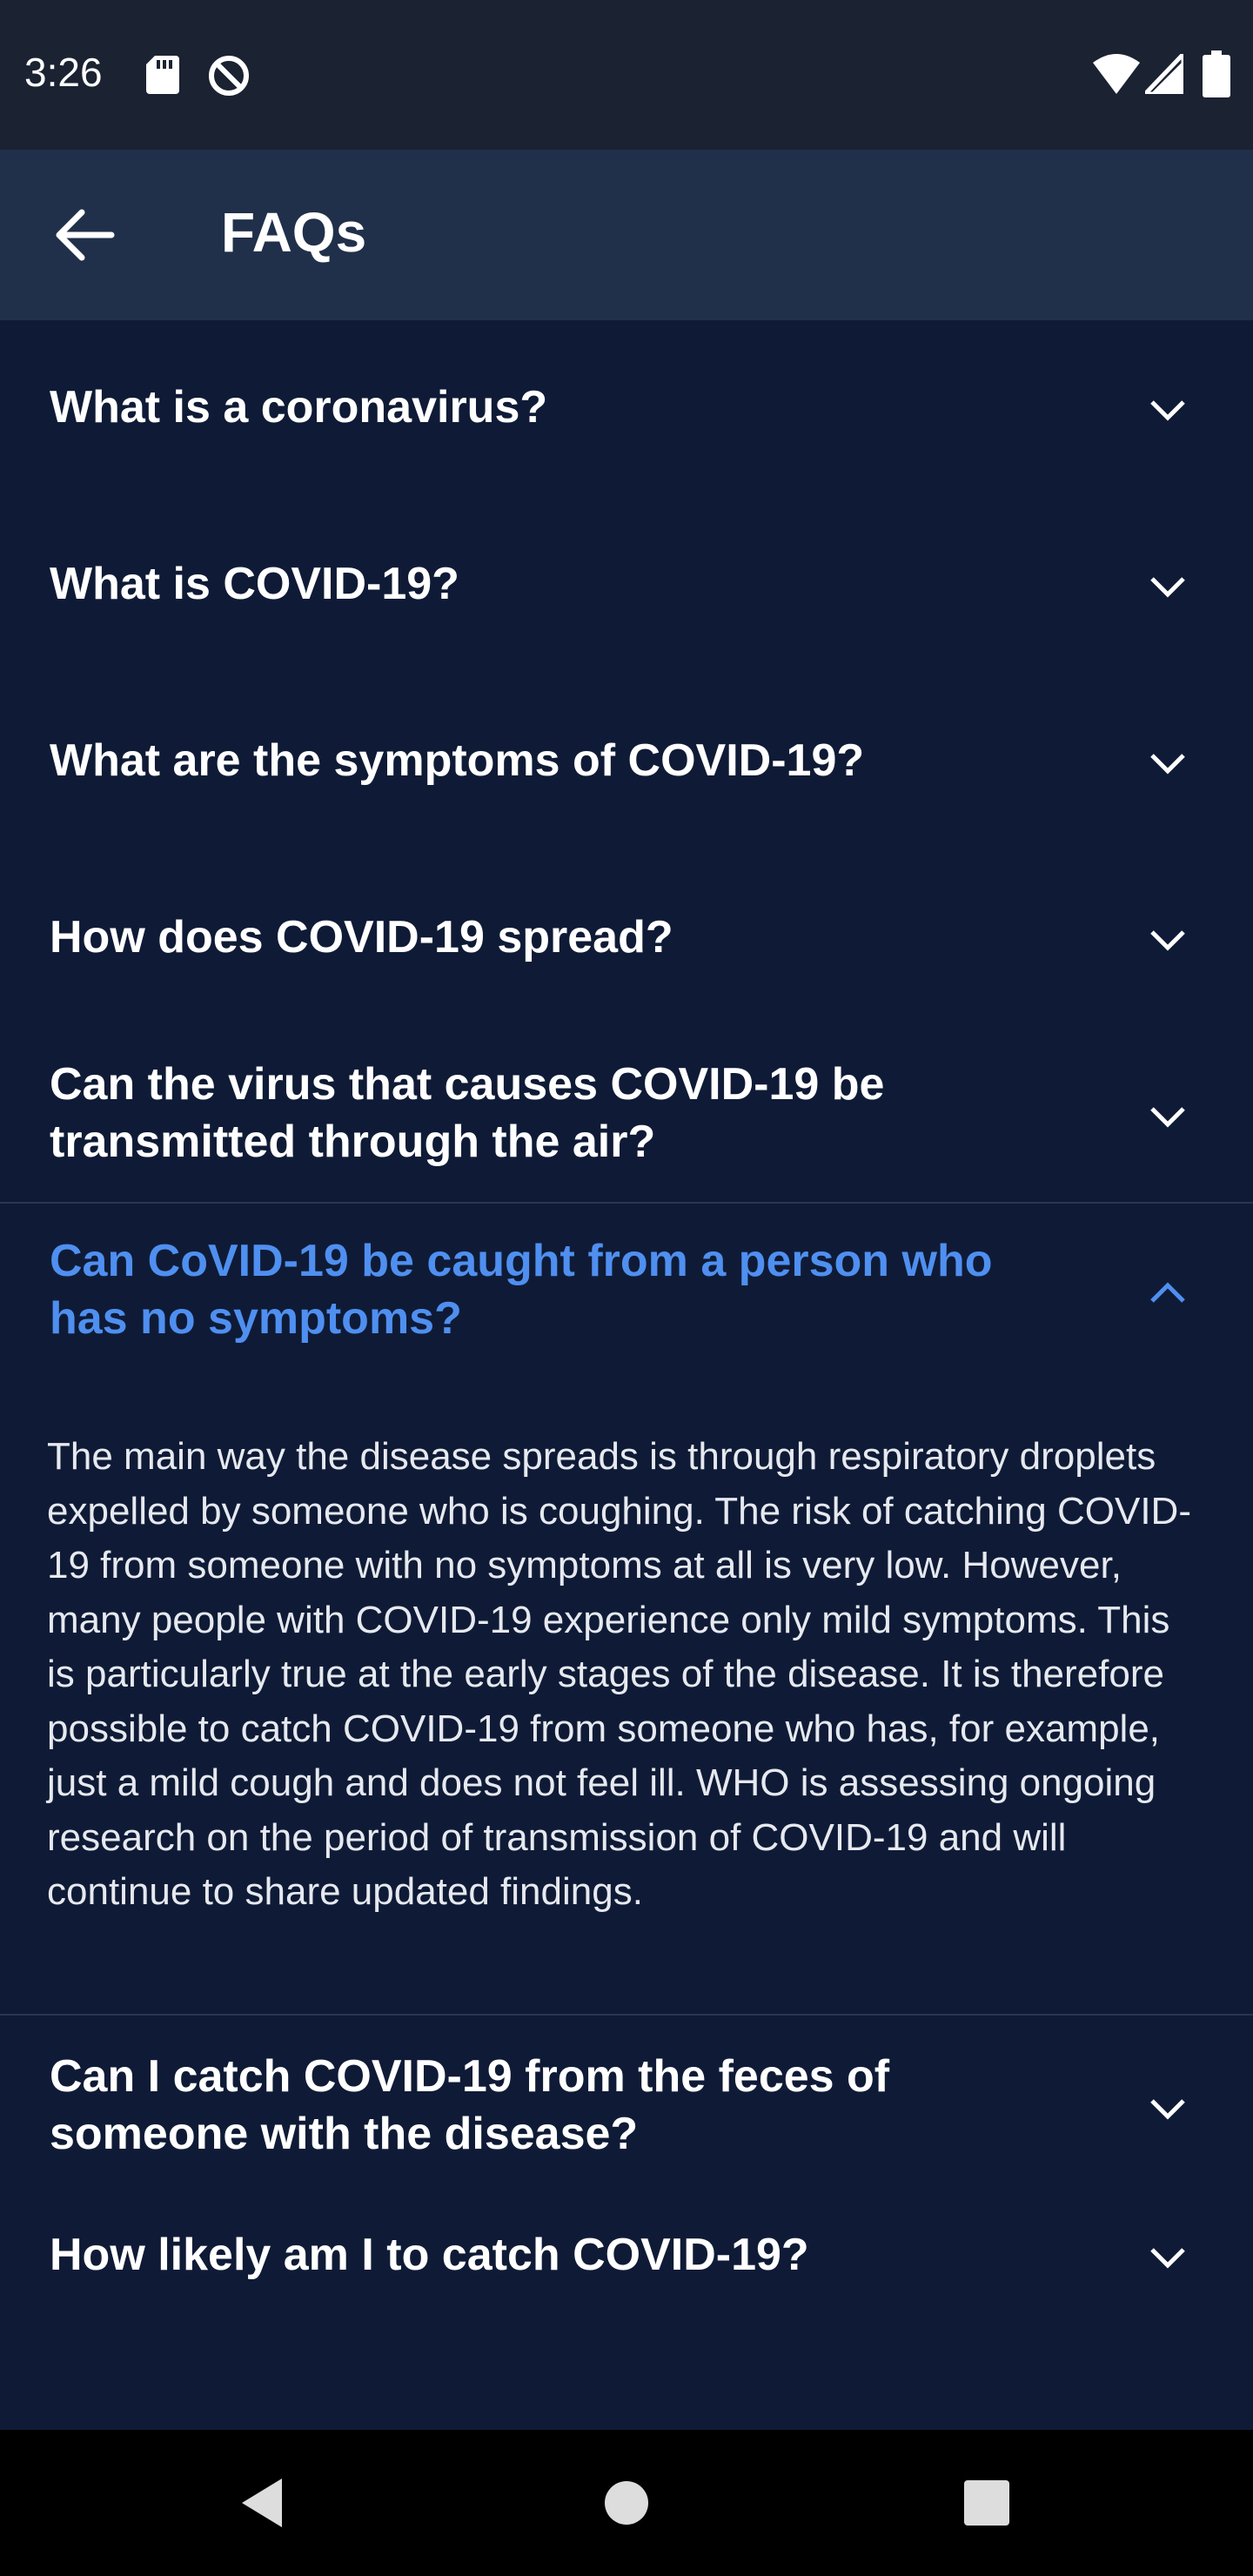 The width and height of the screenshot is (1253, 2576). Describe the element at coordinates (986, 2503) in the screenshot. I see `nav-recents-icon` at that location.